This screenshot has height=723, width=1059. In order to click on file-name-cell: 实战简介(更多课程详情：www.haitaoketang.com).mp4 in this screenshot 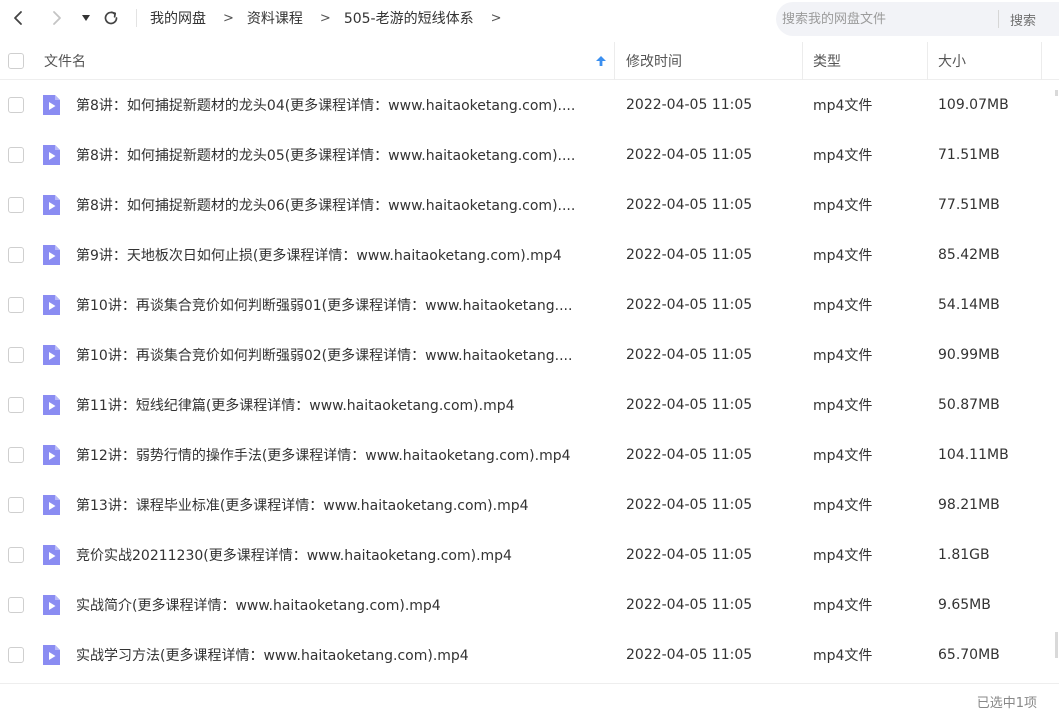, I will do `click(340, 605)`.